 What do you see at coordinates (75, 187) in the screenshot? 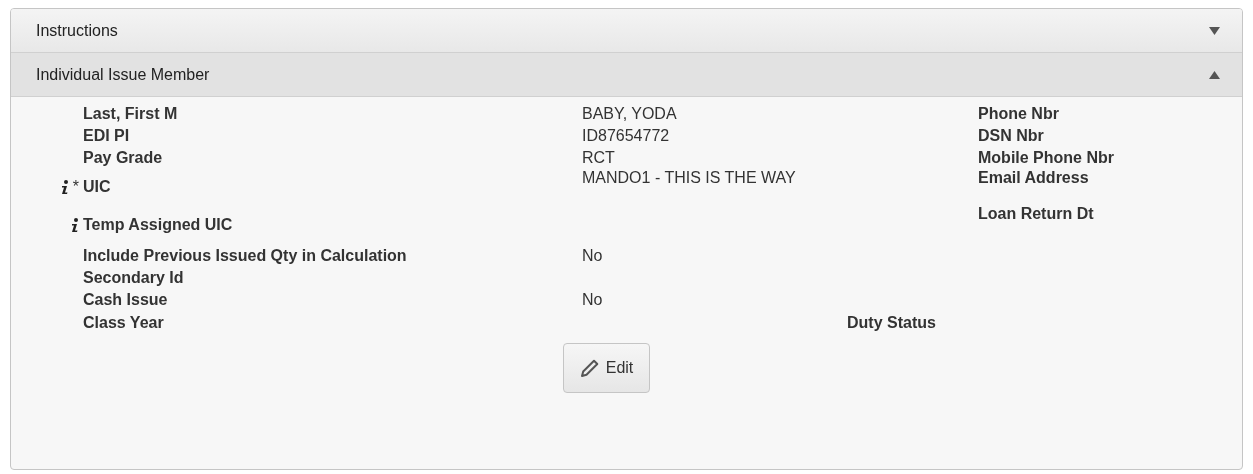
I see `required-mark: *` at bounding box center [75, 187].